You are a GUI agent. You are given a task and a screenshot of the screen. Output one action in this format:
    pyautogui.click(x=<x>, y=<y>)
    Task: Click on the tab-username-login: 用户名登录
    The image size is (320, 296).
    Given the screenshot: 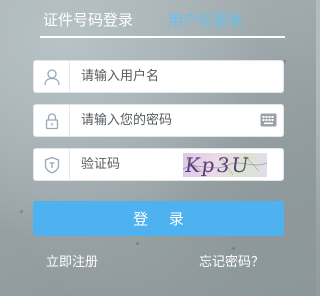 What is the action you would take?
    pyautogui.click(x=205, y=20)
    